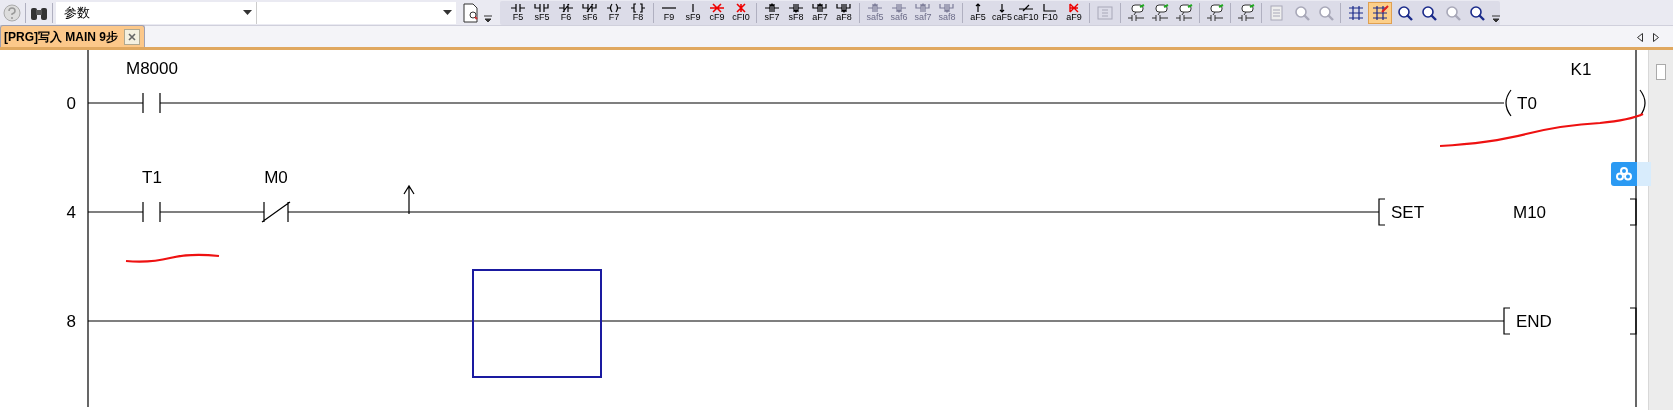 This screenshot has height=410, width=1673. What do you see at coordinates (1660, 230) in the screenshot?
I see `vertical-scrollbar` at bounding box center [1660, 230].